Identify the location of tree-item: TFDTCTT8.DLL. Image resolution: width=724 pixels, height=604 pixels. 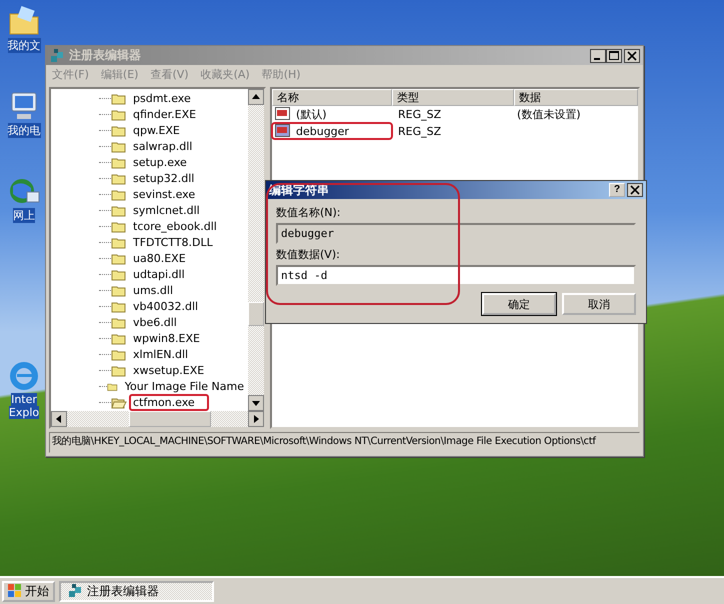
(173, 243).